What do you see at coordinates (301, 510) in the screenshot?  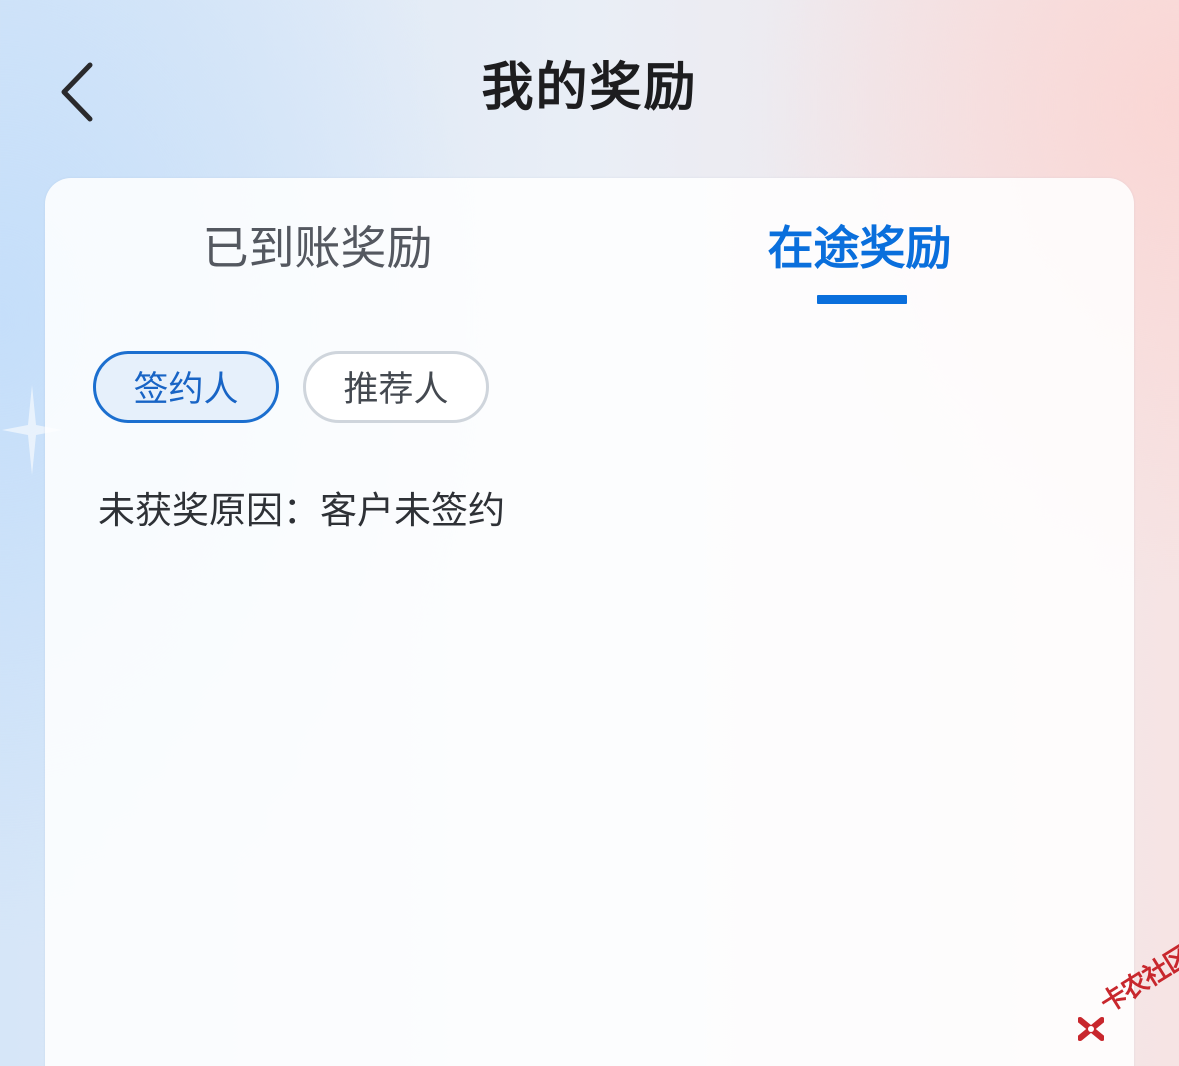 I see `no-reward-reason: 未获奖原因：客户未签约` at bounding box center [301, 510].